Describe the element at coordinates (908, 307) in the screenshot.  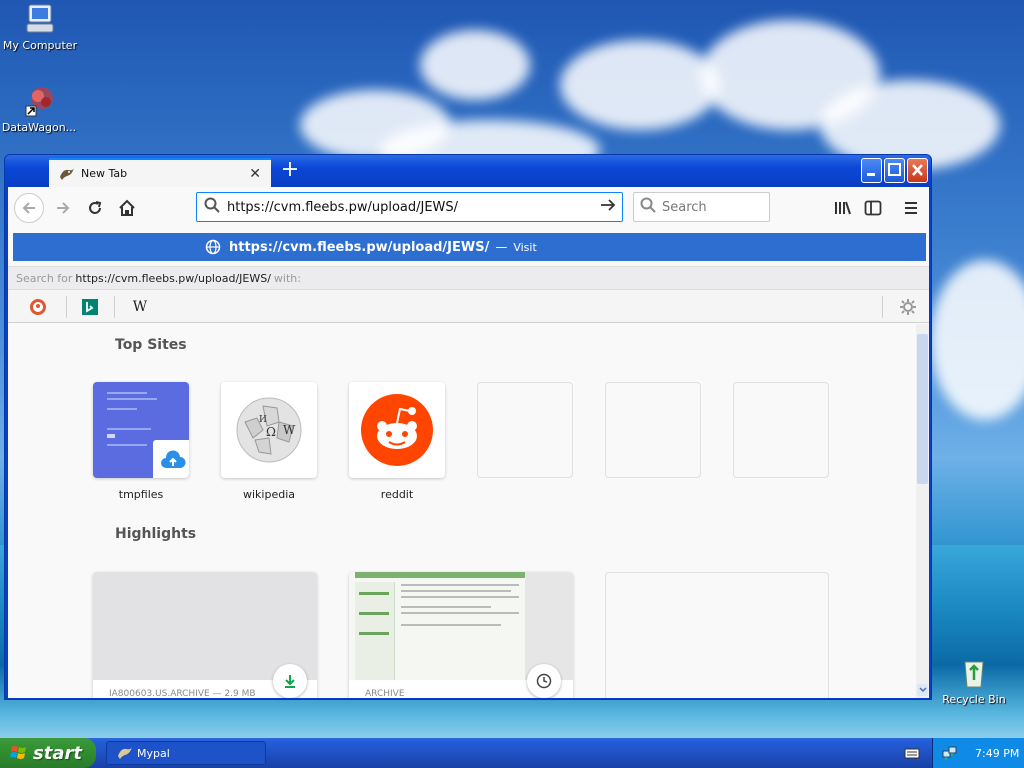
I see `search-settings-gear-icon` at that location.